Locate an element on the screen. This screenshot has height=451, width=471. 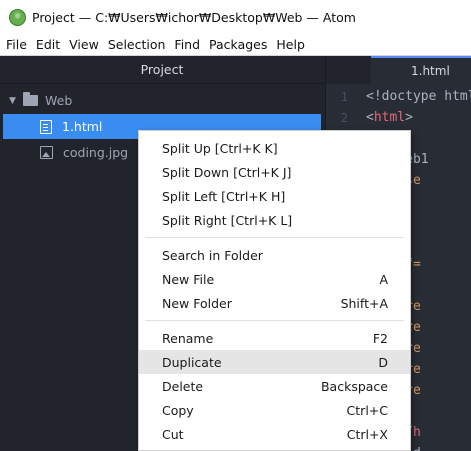
context-menu-item-delete: Delete Backspace is located at coordinates (274, 386).